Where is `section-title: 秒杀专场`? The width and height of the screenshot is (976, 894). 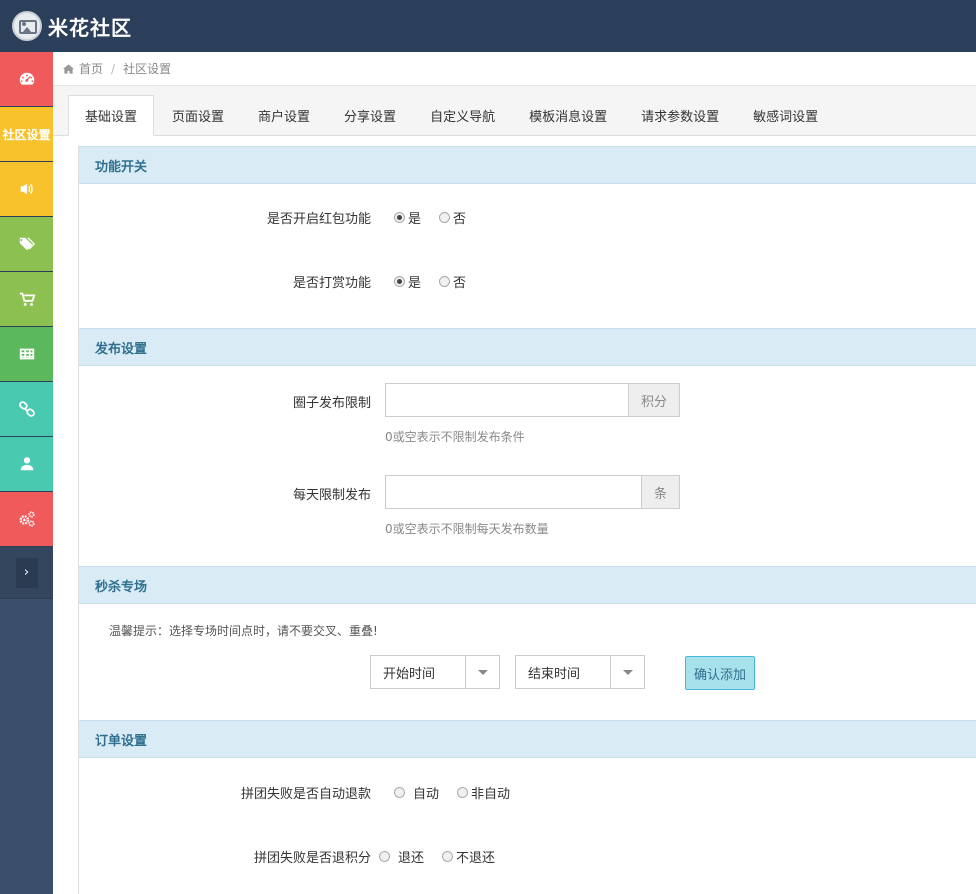 section-title: 秒杀专场 is located at coordinates (527, 585).